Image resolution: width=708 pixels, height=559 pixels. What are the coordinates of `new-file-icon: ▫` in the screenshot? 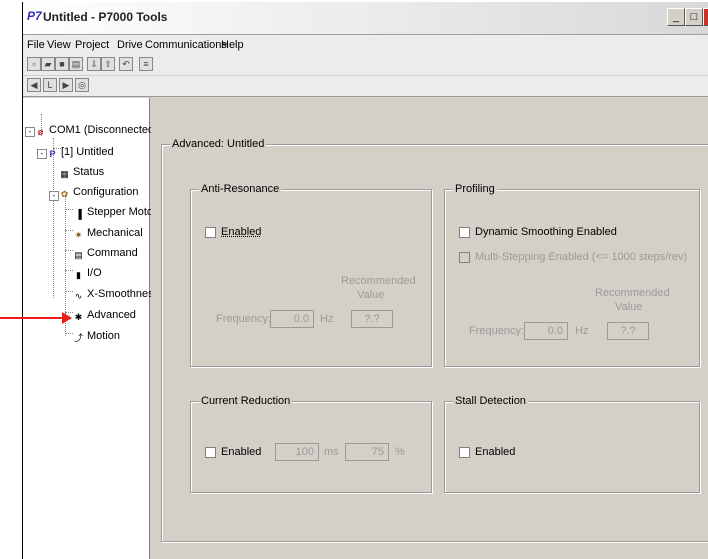 It's located at (34, 64).